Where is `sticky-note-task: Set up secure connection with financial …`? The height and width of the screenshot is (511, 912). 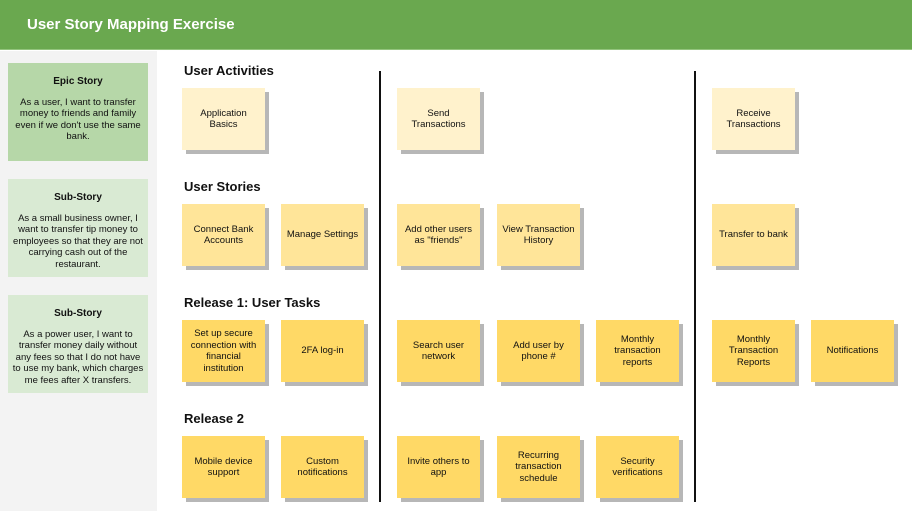 sticky-note-task: Set up secure connection with financial … is located at coordinates (223, 351).